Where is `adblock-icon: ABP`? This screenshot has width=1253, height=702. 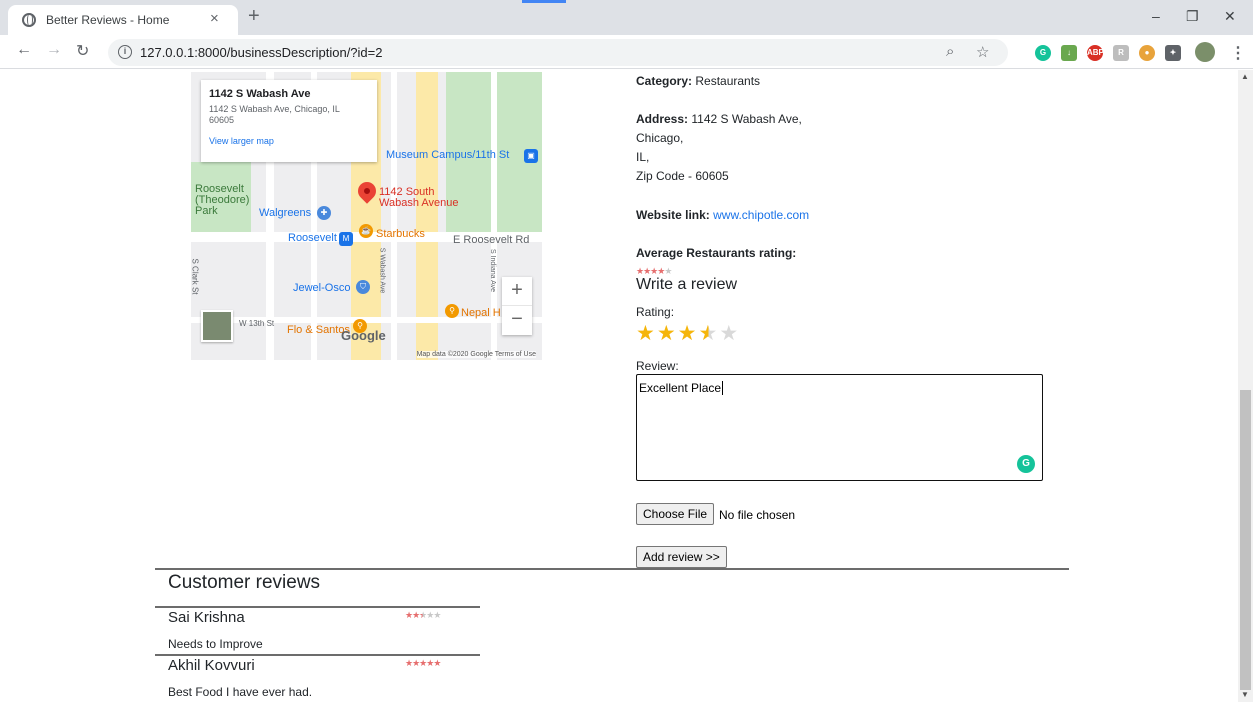 adblock-icon: ABP is located at coordinates (1095, 53).